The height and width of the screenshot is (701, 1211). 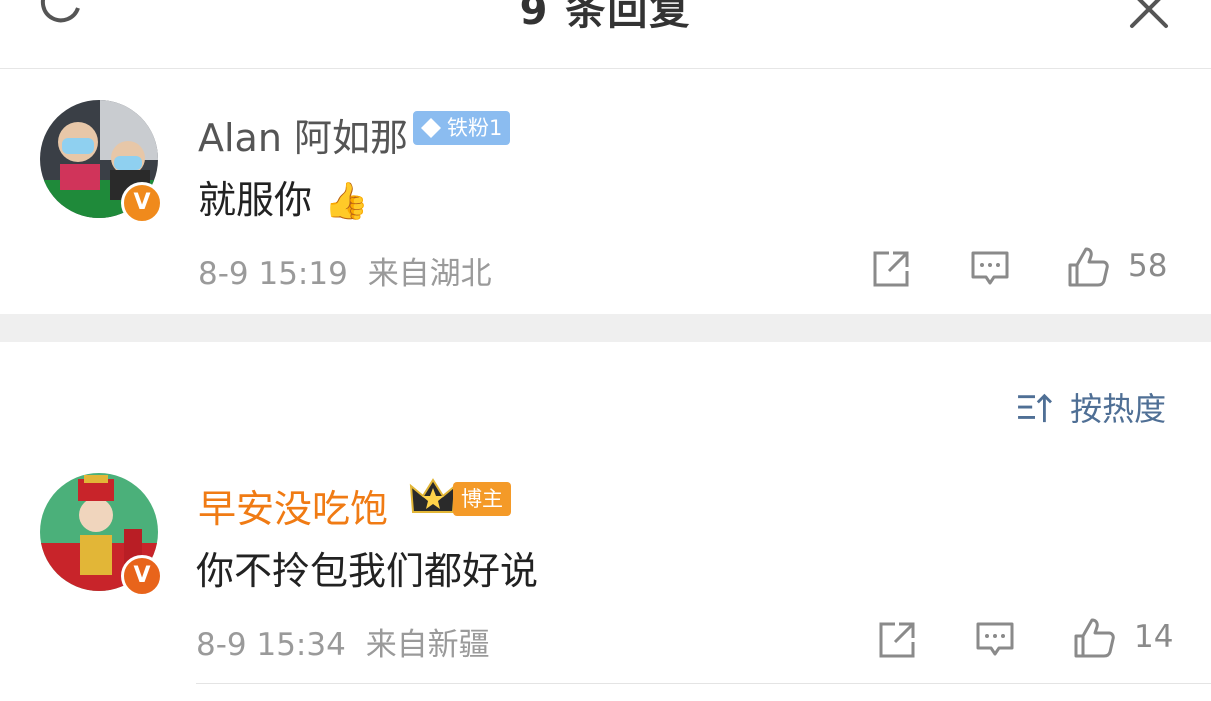 What do you see at coordinates (433, 495) in the screenshot?
I see `crown-icon` at bounding box center [433, 495].